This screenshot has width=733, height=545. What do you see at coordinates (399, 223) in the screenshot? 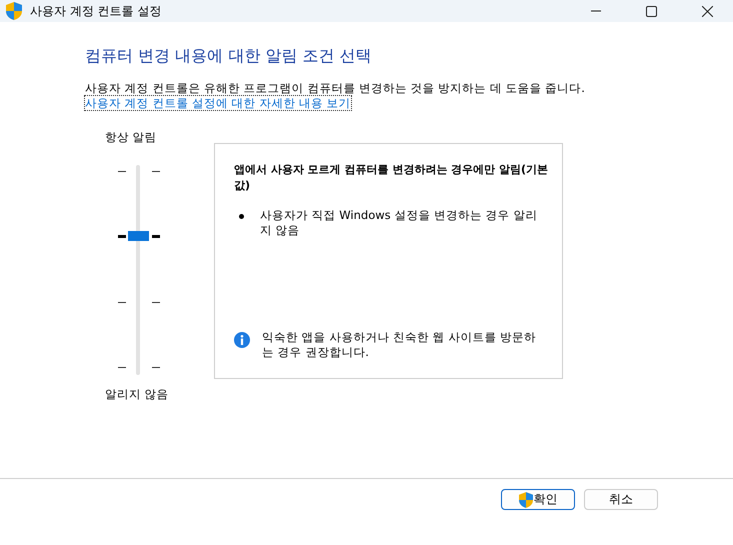
I see `bullet-text: 사용자가 직접 Windows 설정을 변경하는 경우 알리지 않음` at bounding box center [399, 223].